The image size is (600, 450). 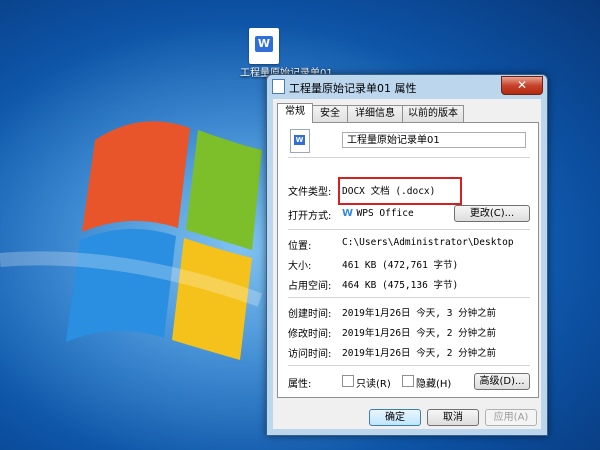 What do you see at coordinates (419, 353) in the screenshot?
I see `accessed-value: 2019年1月26日 今天, 2 分钟之前` at bounding box center [419, 353].